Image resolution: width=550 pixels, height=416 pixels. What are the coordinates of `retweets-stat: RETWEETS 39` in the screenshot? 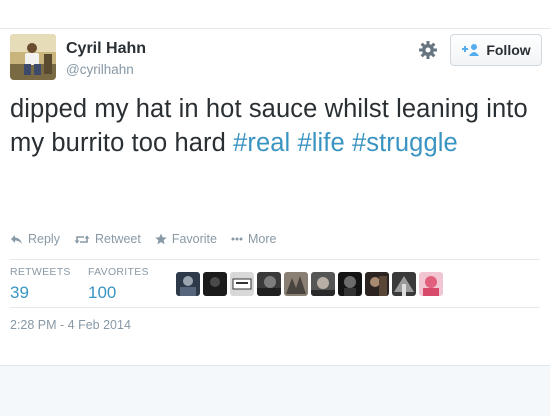 It's located at (40, 284).